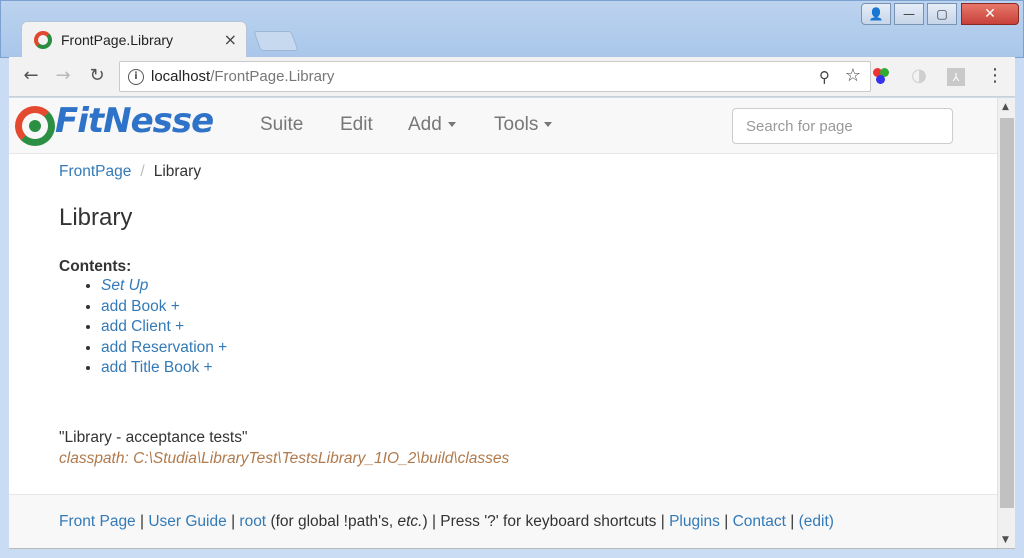 The image size is (1024, 558). I want to click on url-host: localhost, so click(181, 76).